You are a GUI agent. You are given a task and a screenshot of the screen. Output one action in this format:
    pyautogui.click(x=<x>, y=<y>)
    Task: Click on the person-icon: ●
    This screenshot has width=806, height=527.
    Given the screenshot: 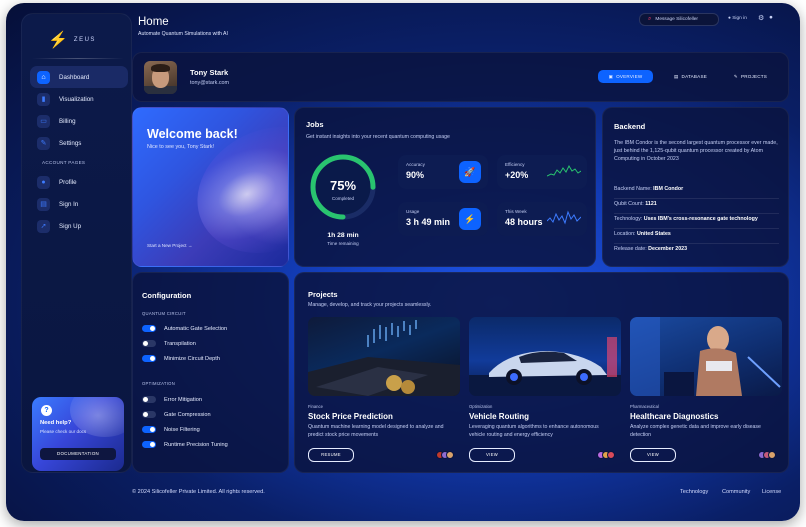 What is the action you would take?
    pyautogui.click(x=43, y=182)
    